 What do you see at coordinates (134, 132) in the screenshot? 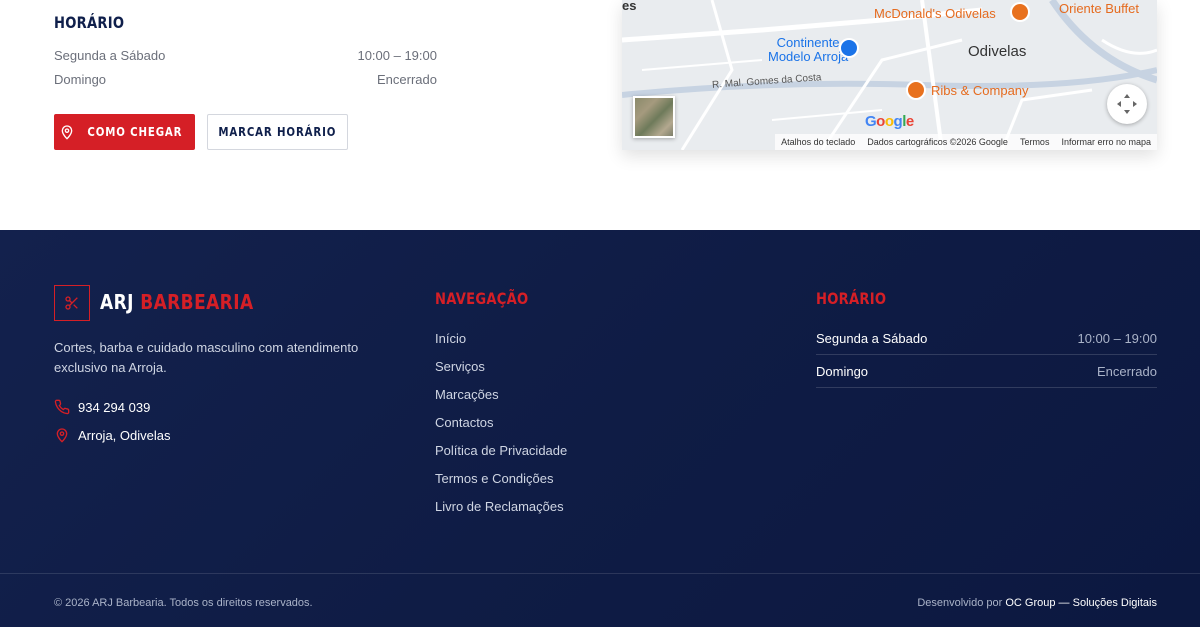
I see `directions-label: COMO CHEGAR` at bounding box center [134, 132].